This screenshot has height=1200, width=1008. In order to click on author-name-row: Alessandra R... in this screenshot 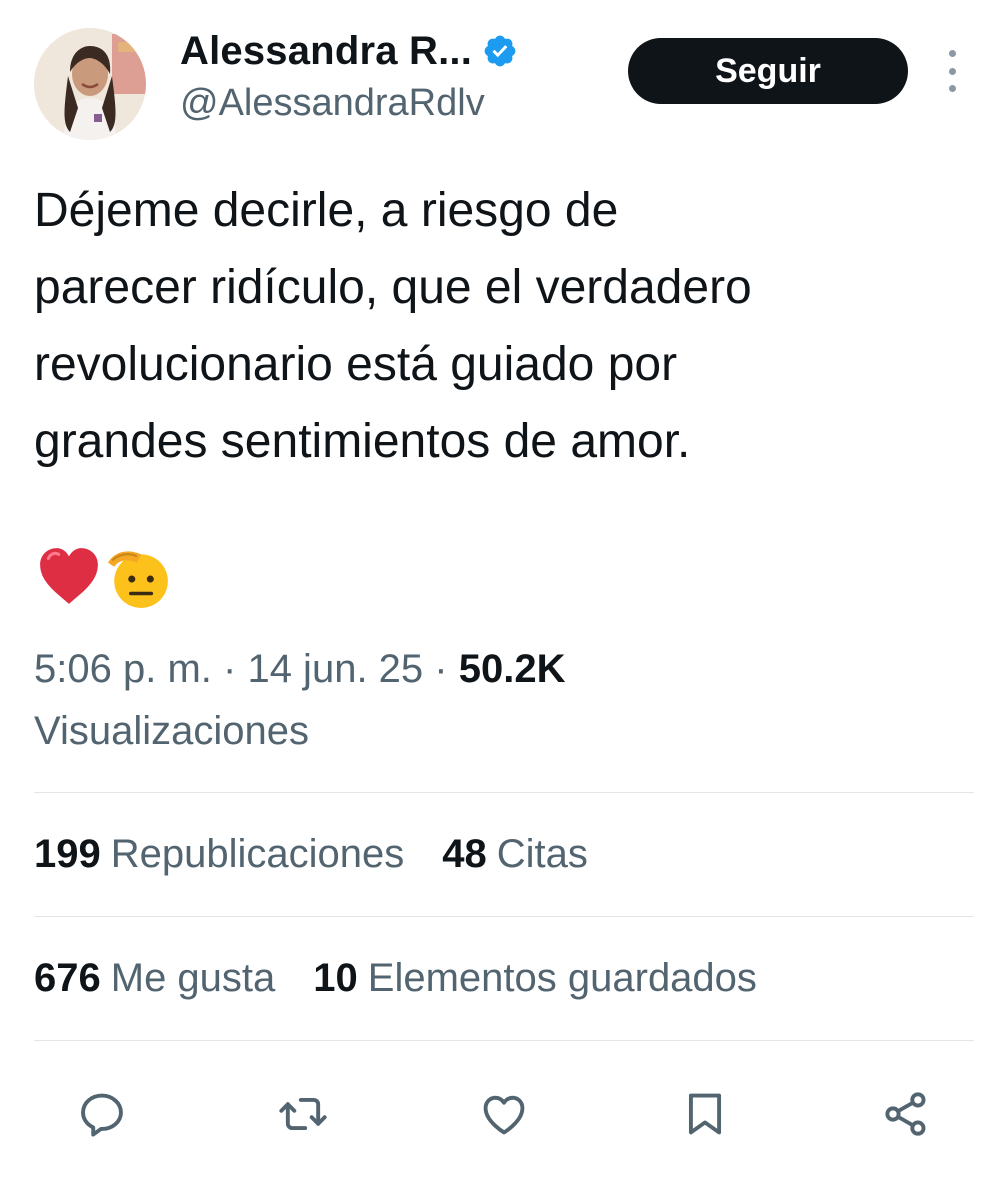, I will do `click(349, 51)`.